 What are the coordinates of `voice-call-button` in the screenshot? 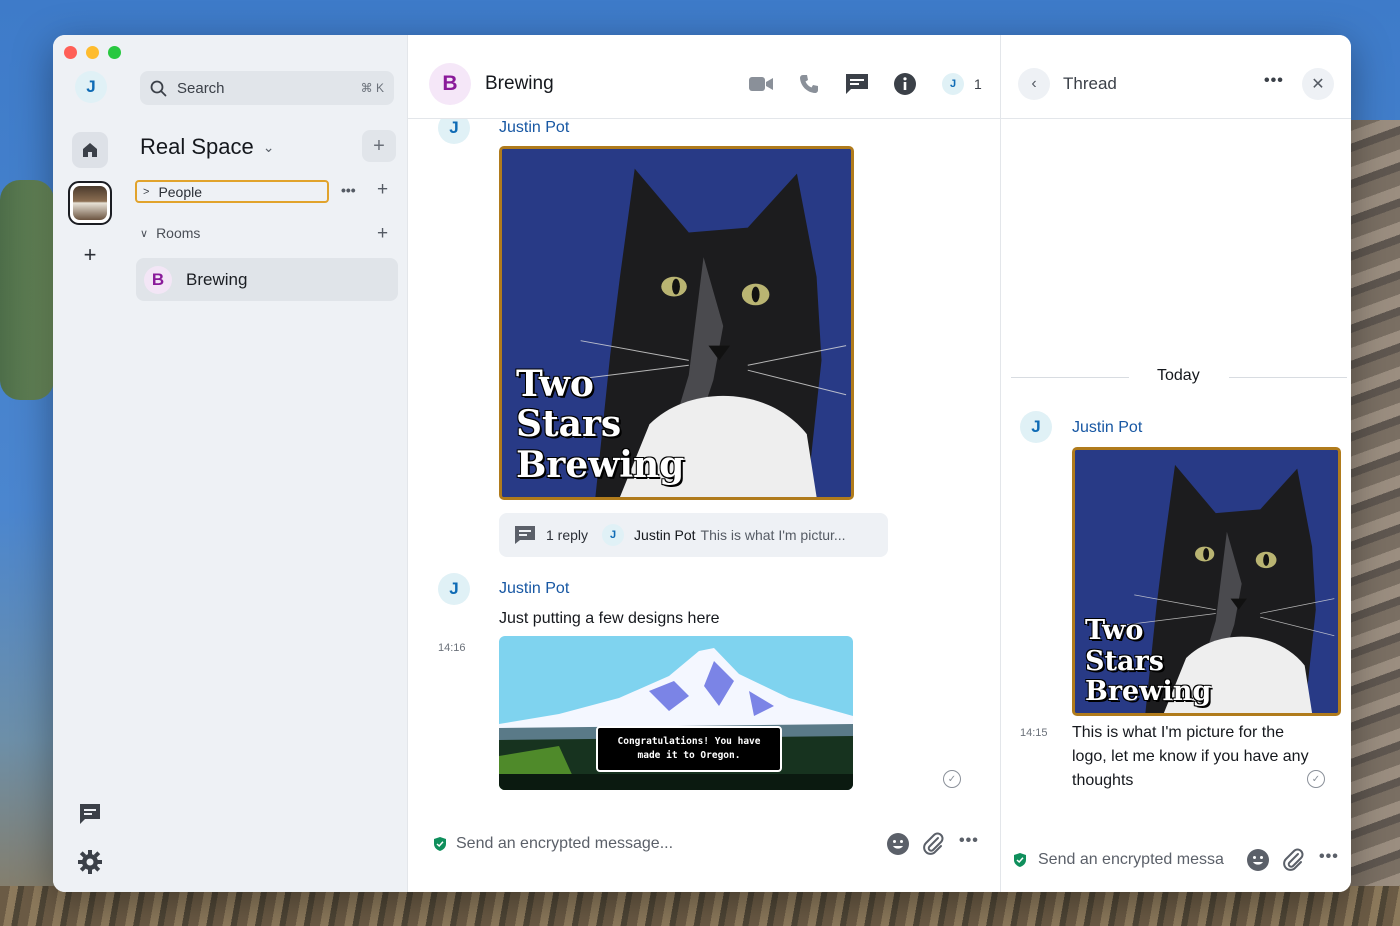 It's located at (809, 84).